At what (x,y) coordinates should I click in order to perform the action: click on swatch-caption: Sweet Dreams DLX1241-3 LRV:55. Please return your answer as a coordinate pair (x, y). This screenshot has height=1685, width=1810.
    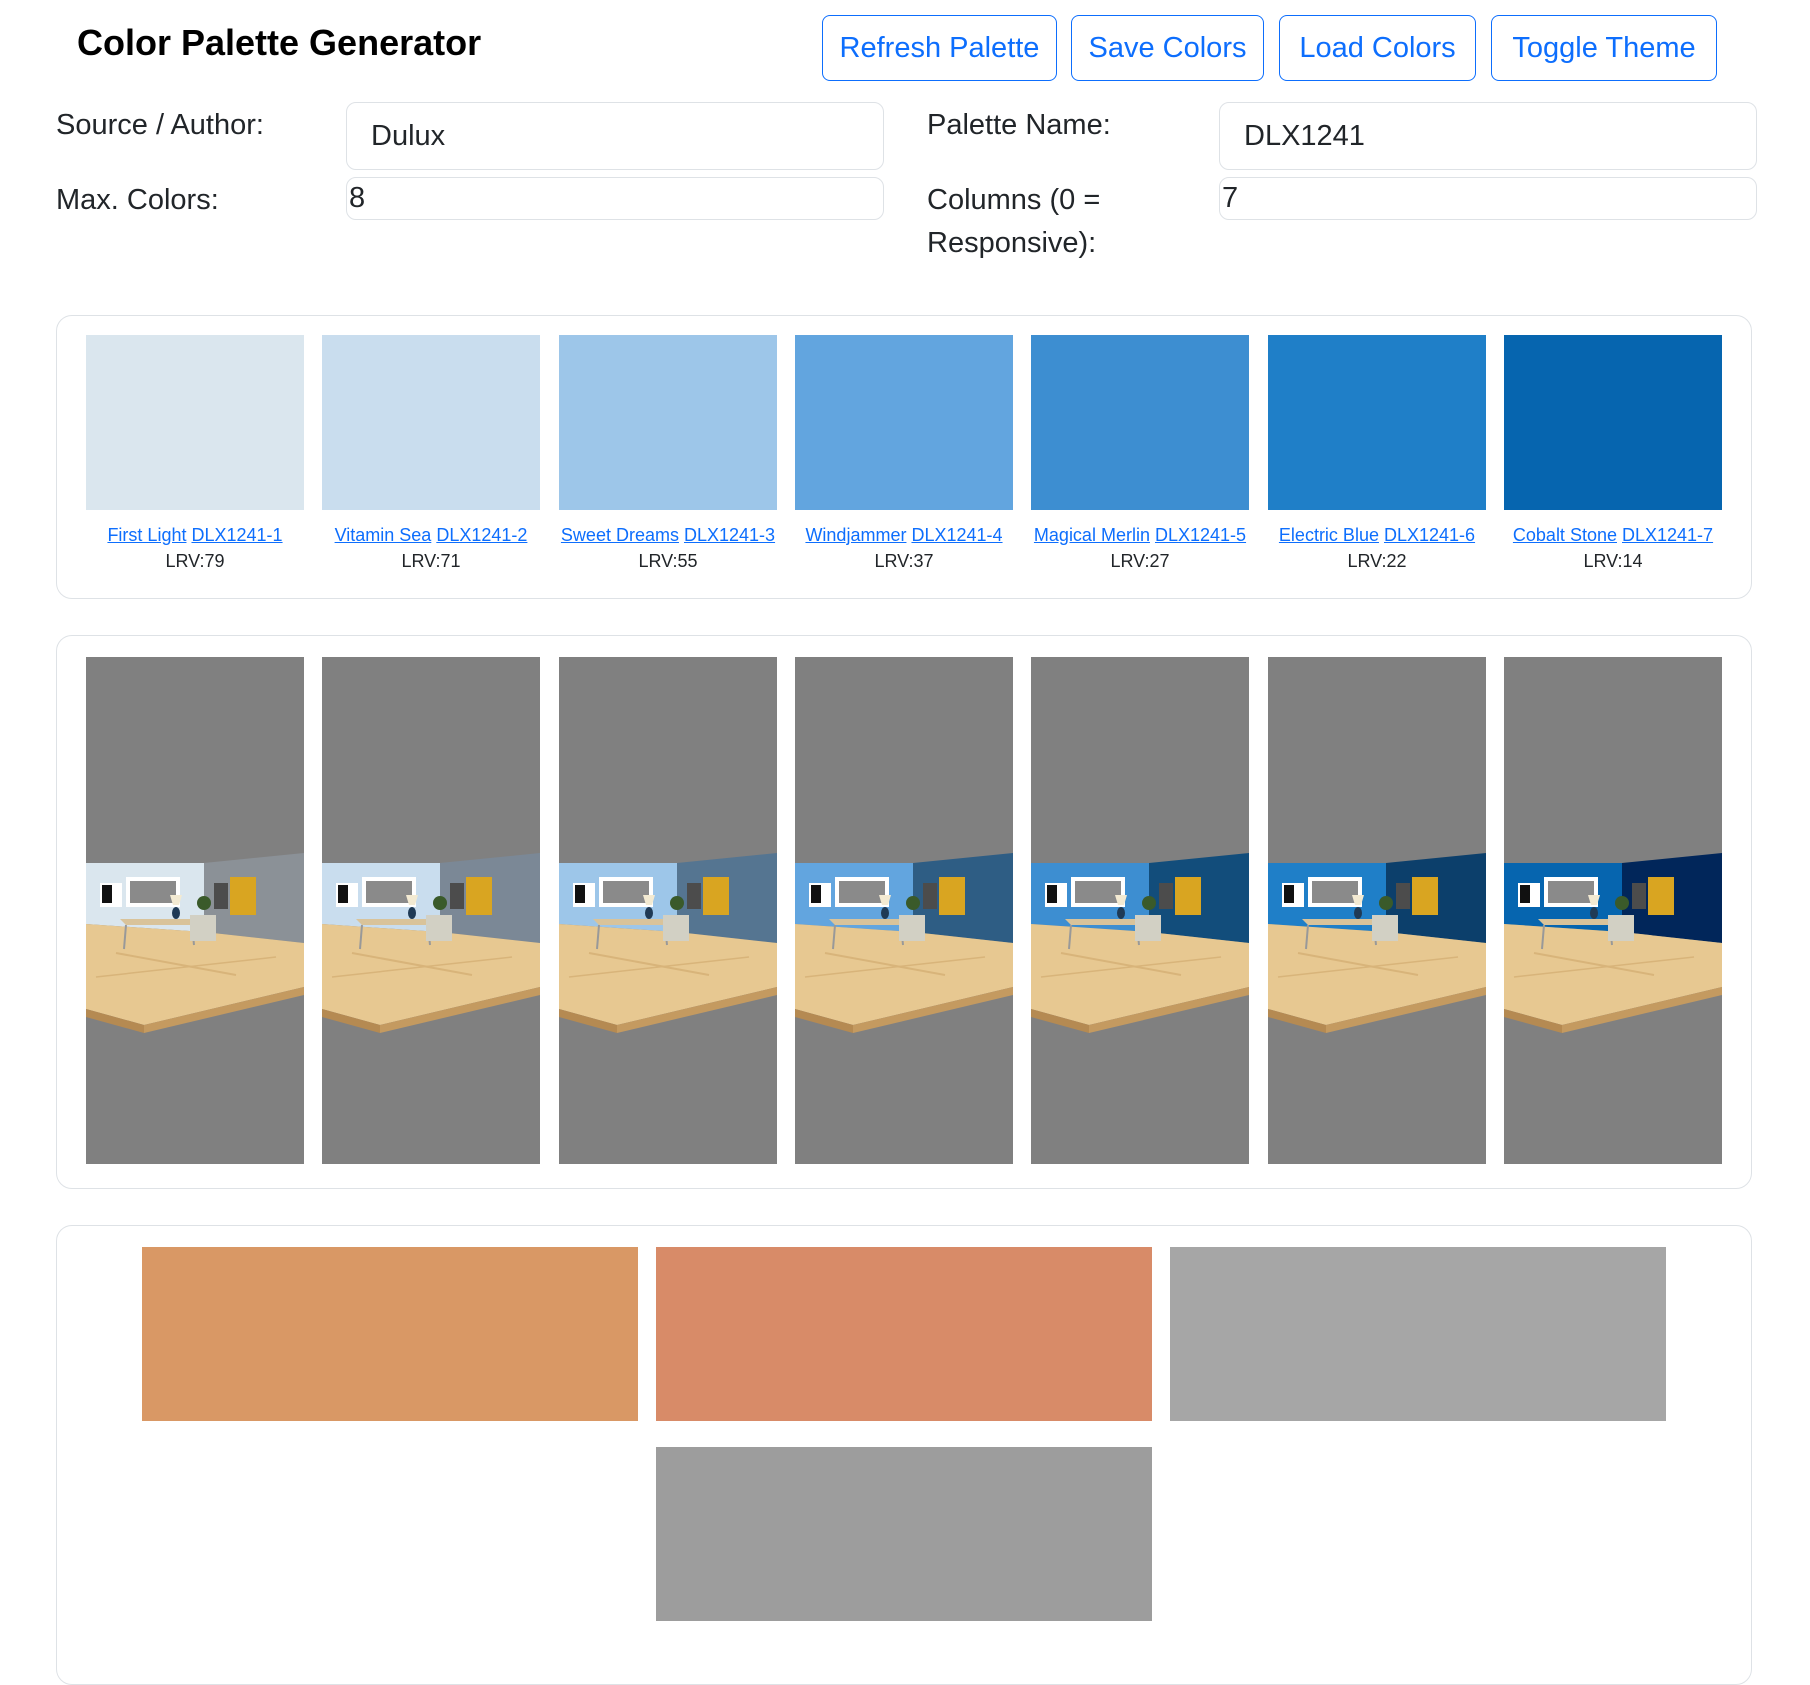
    Looking at the image, I should click on (668, 548).